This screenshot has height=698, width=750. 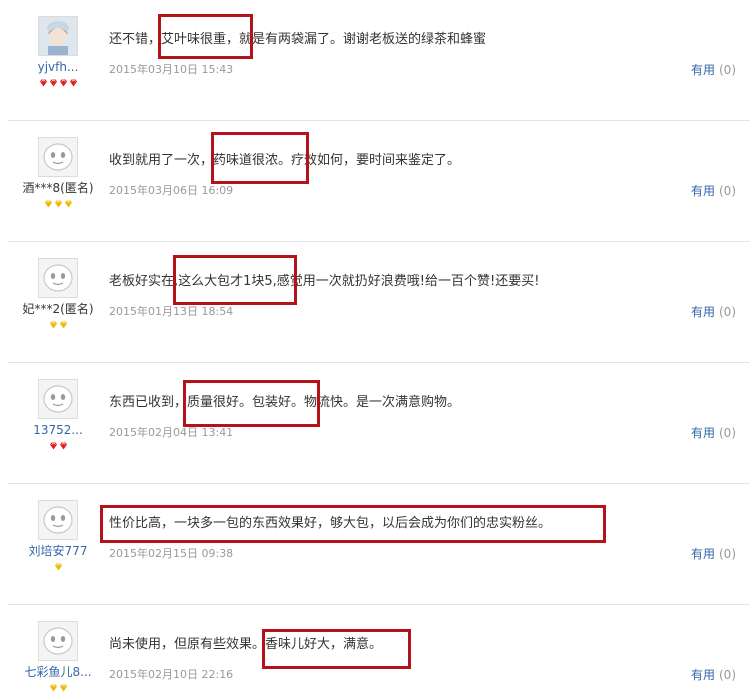 I want to click on user-name: 酒***8(匿名), so click(x=58, y=188).